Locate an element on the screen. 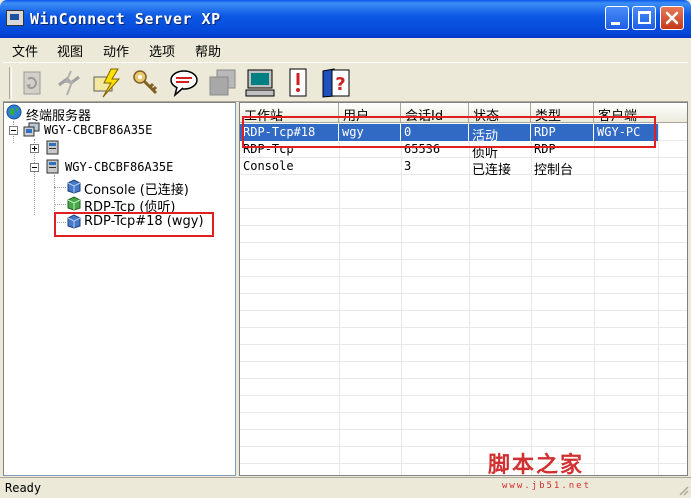 The image size is (691, 498). cell-workstation: RDP-Tcp#18 is located at coordinates (289, 132).